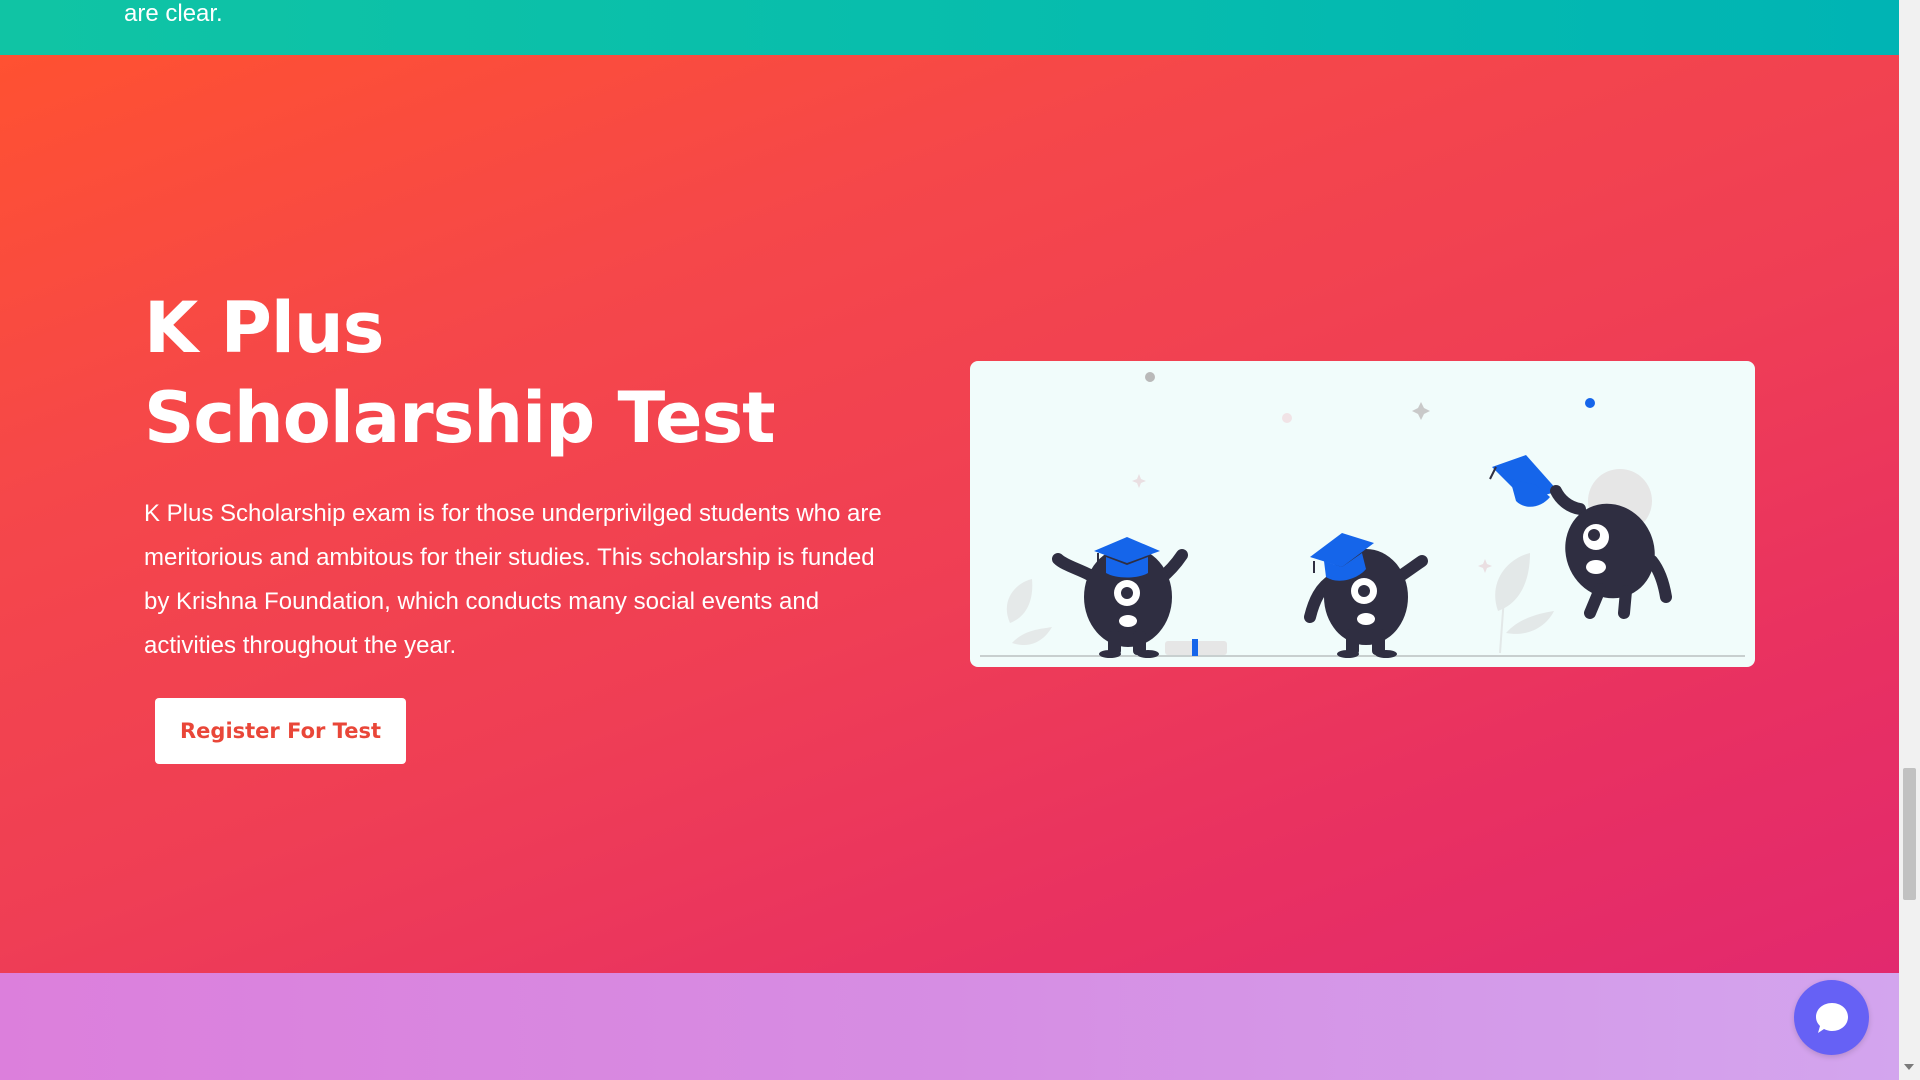 This screenshot has height=1080, width=1920. Describe the element at coordinates (280, 731) in the screenshot. I see `register-for-test-button: Register For Test` at that location.